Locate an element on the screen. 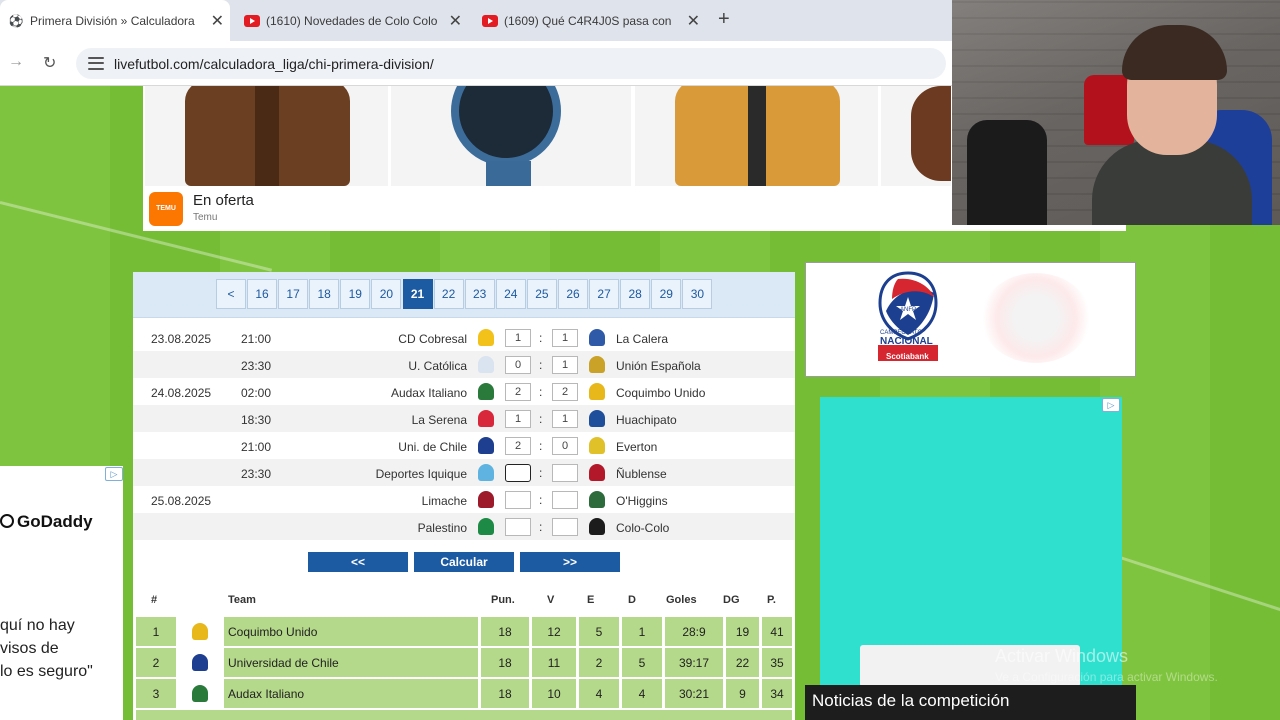 The width and height of the screenshot is (1280, 720). match-time: 21:00 is located at coordinates (256, 447).